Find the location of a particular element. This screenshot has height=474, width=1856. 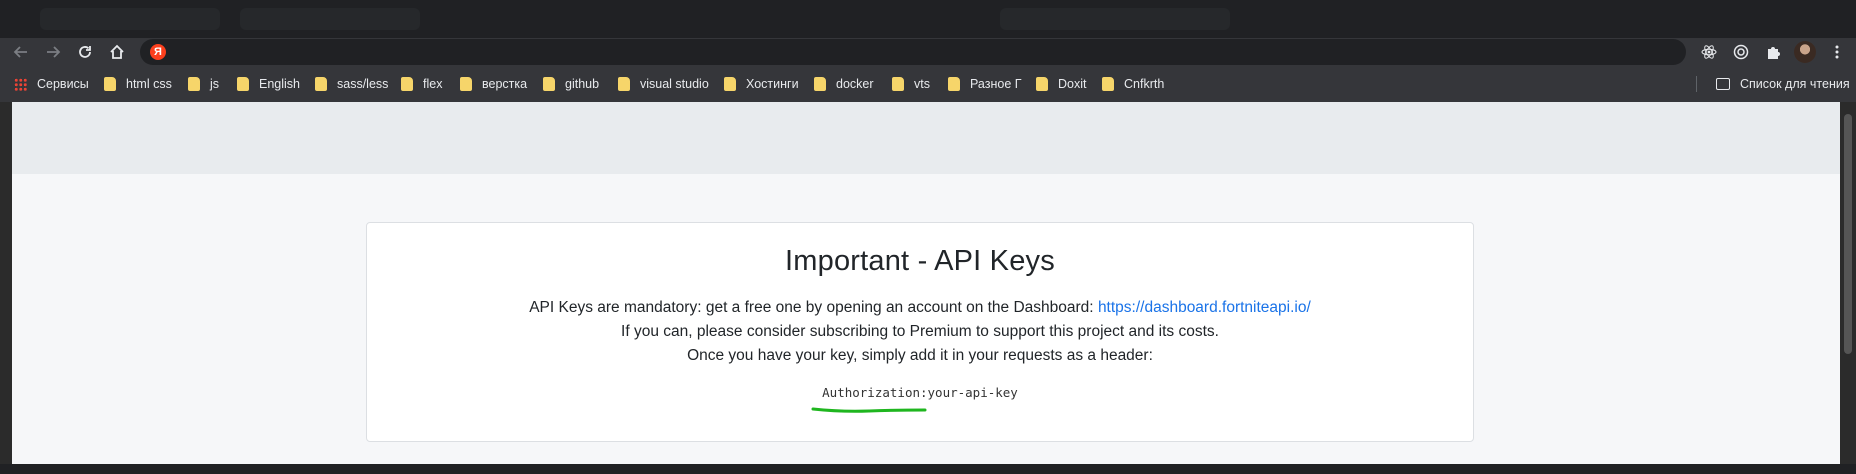

browser-toolbar: Я is located at coordinates (928, 52).